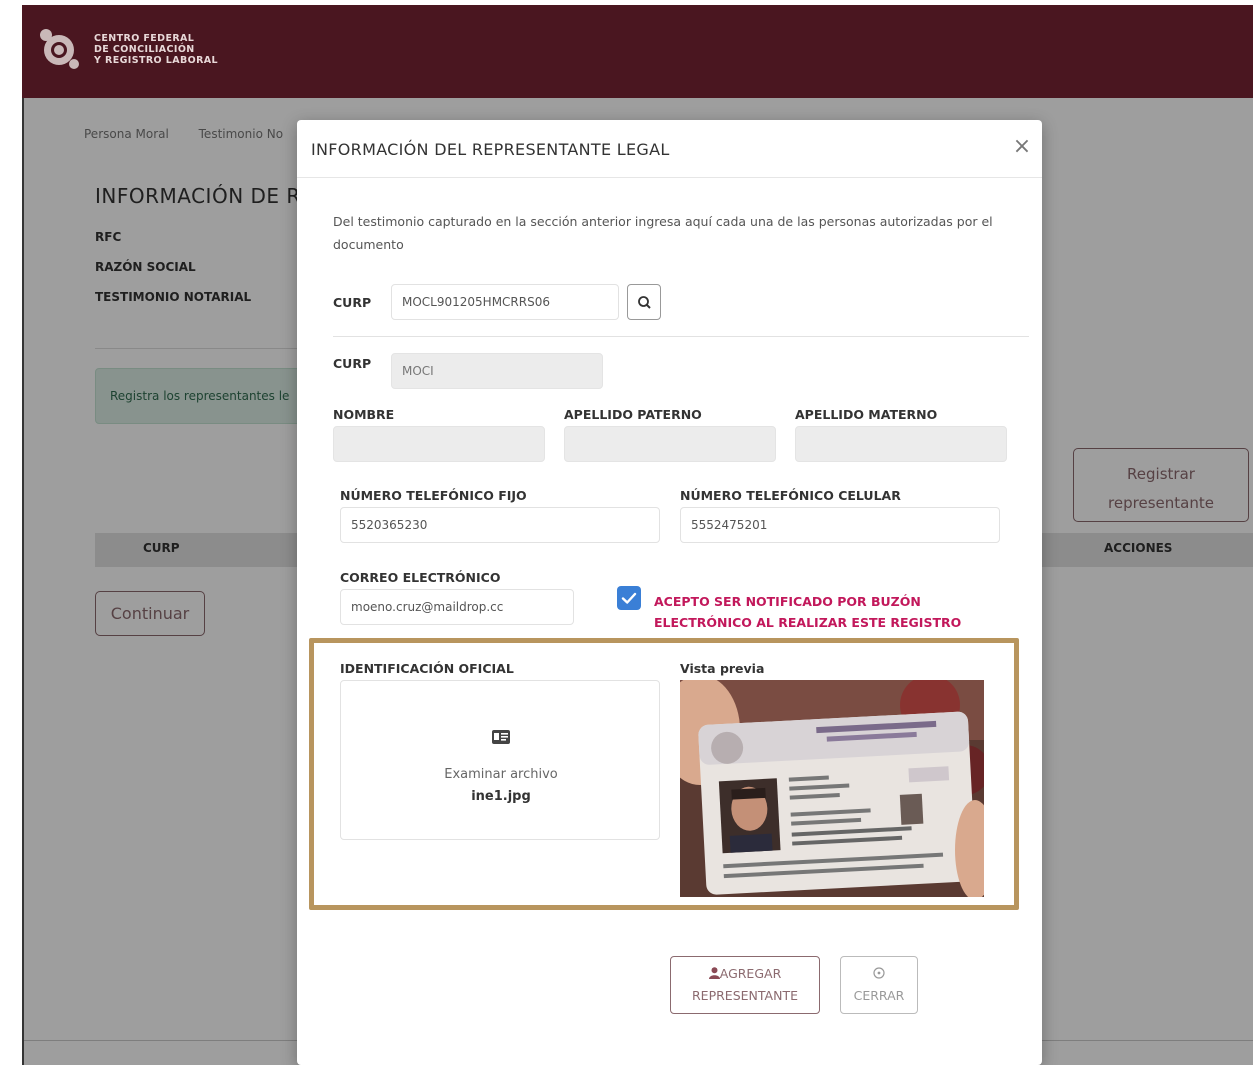  Describe the element at coordinates (501, 774) in the screenshot. I see `browse-file-label: Examinar archivo` at that location.